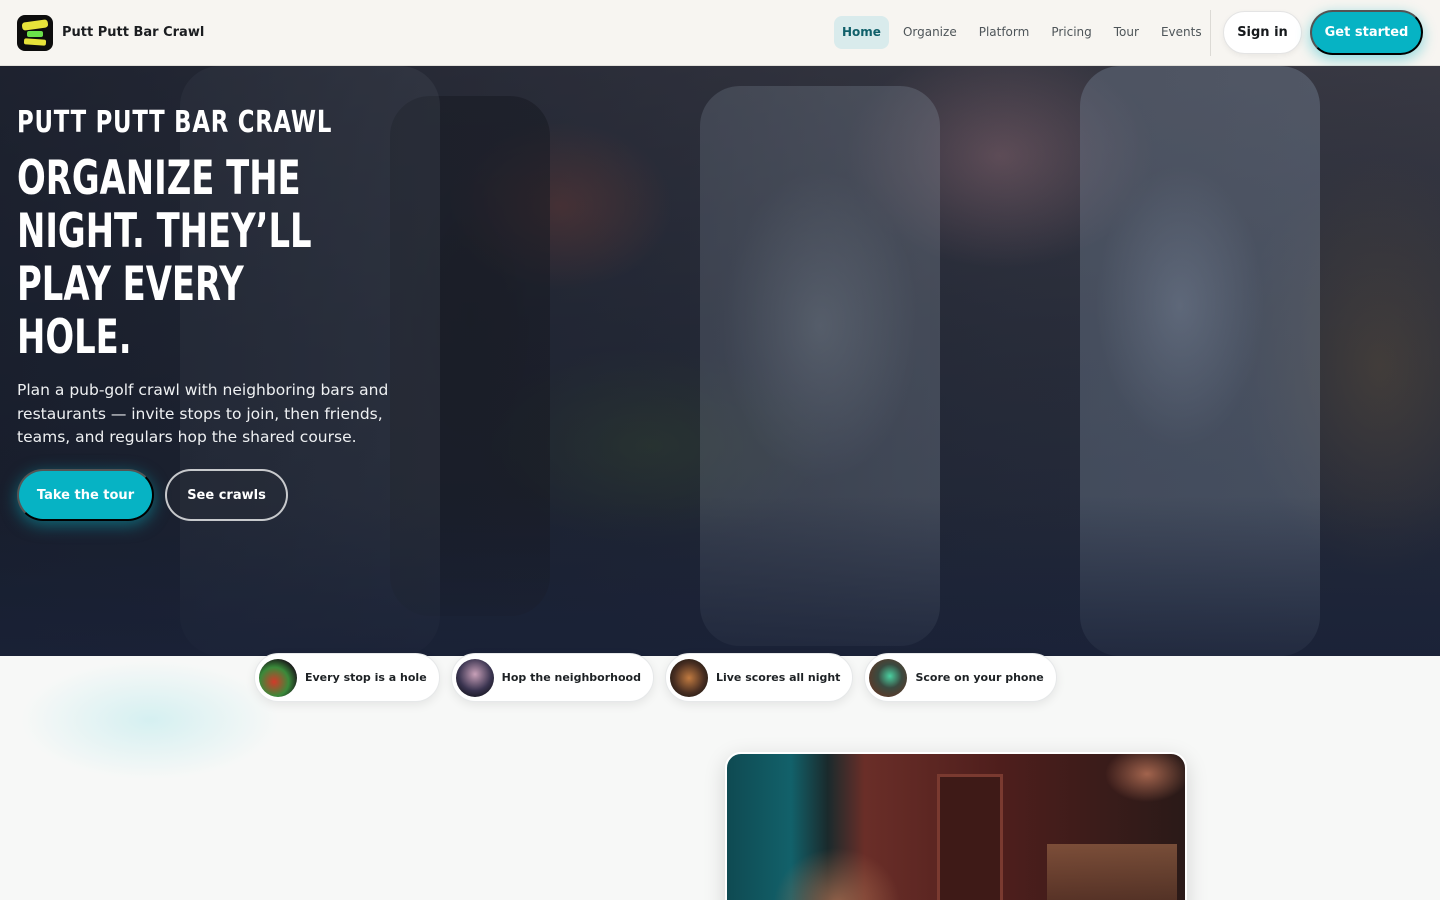 The width and height of the screenshot is (1440, 900). Describe the element at coordinates (226, 495) in the screenshot. I see `see-crawls-button: See crawls` at that location.